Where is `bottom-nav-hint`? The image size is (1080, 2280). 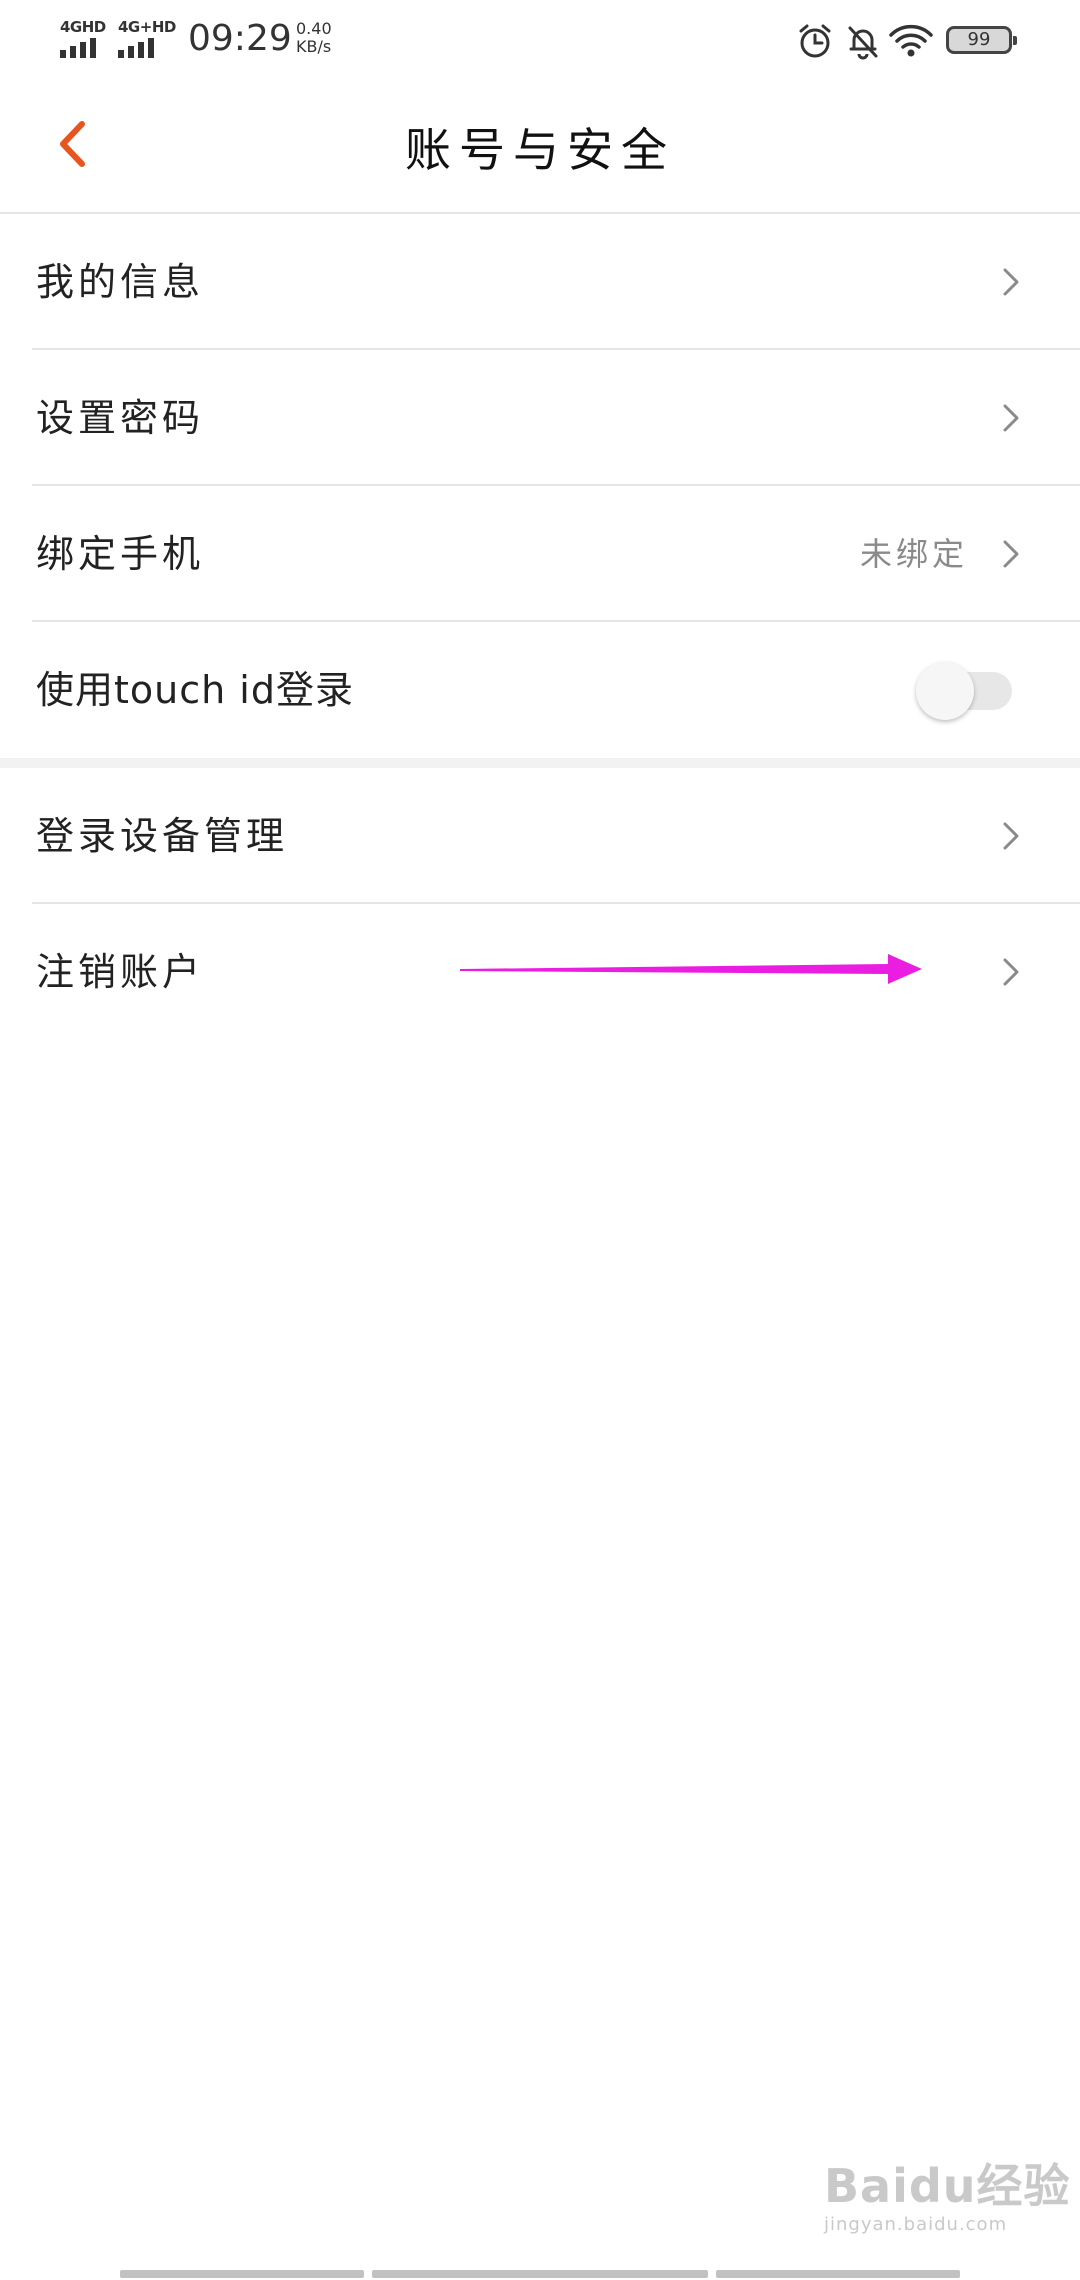
bottom-nav-hint is located at coordinates (540, 2275).